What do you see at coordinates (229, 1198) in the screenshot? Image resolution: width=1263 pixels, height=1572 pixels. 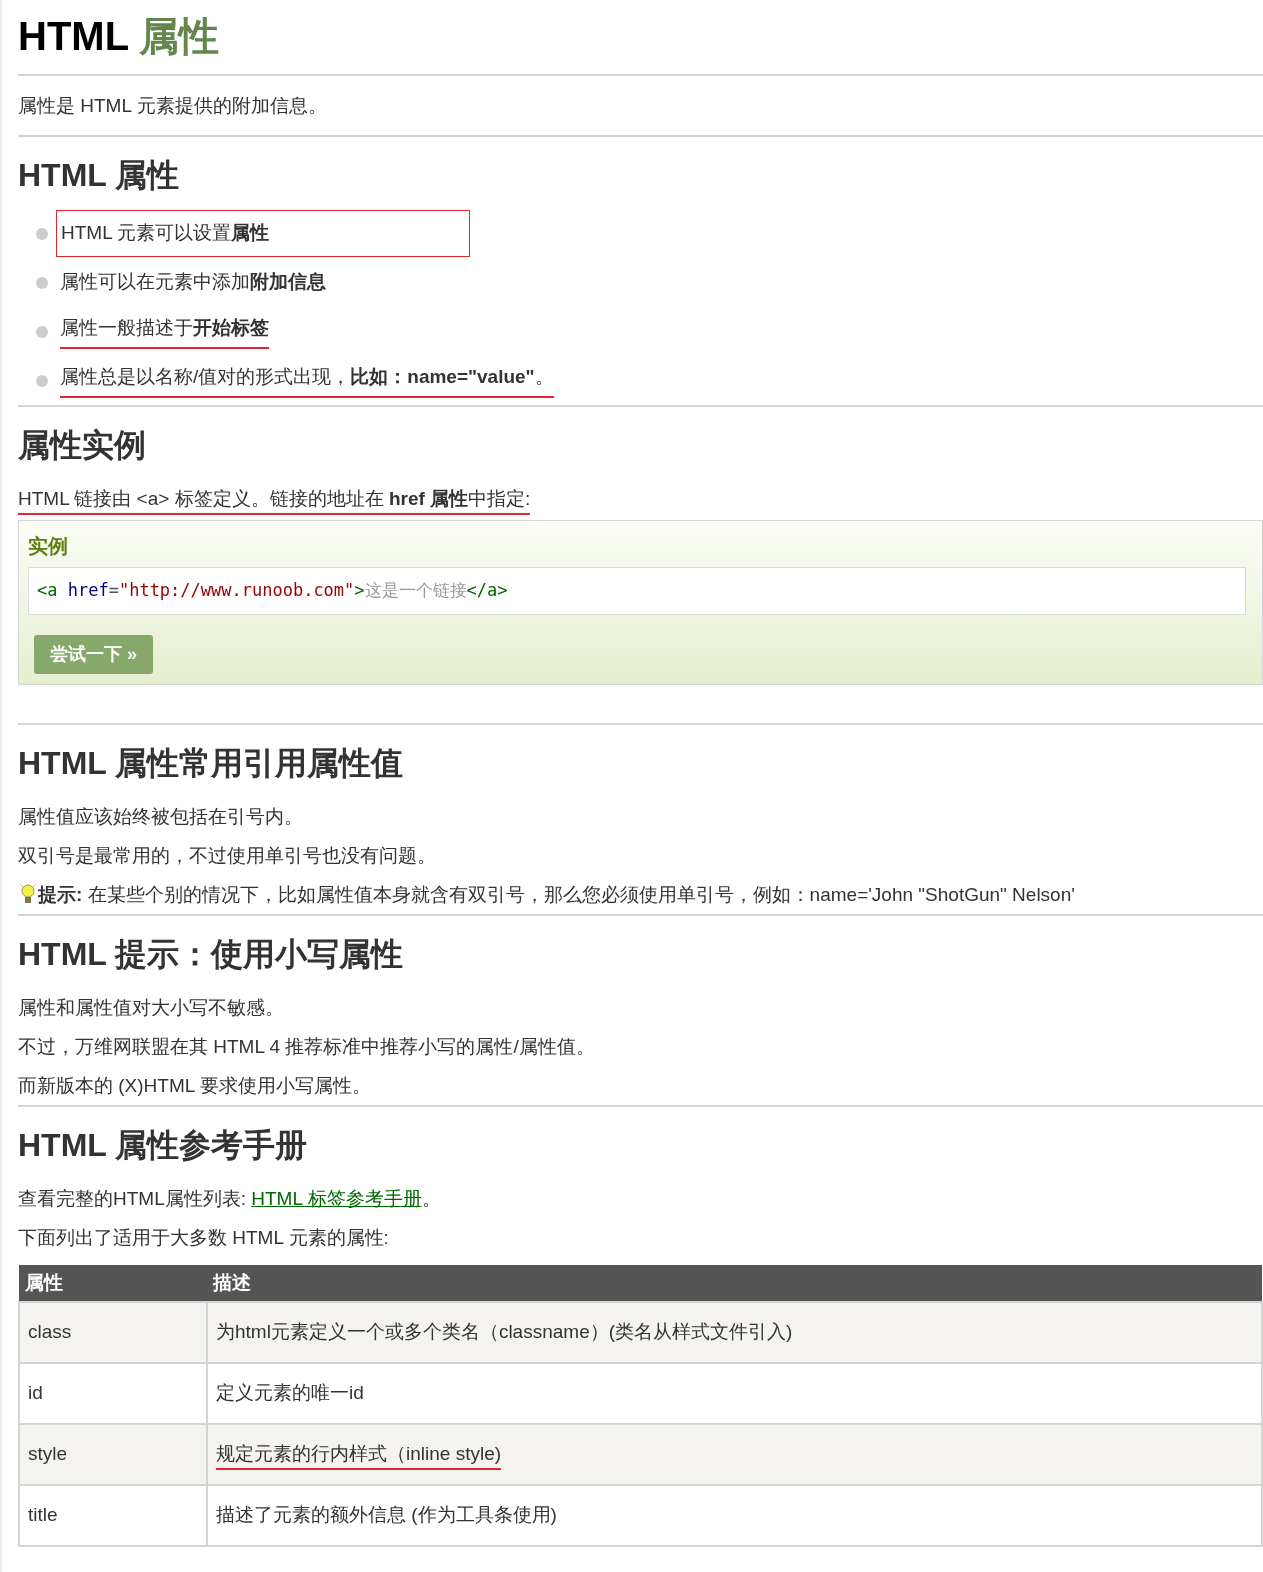 I see `paragraph: 查看完整的HTML属性列表: HTML 标签参考手册。` at bounding box center [229, 1198].